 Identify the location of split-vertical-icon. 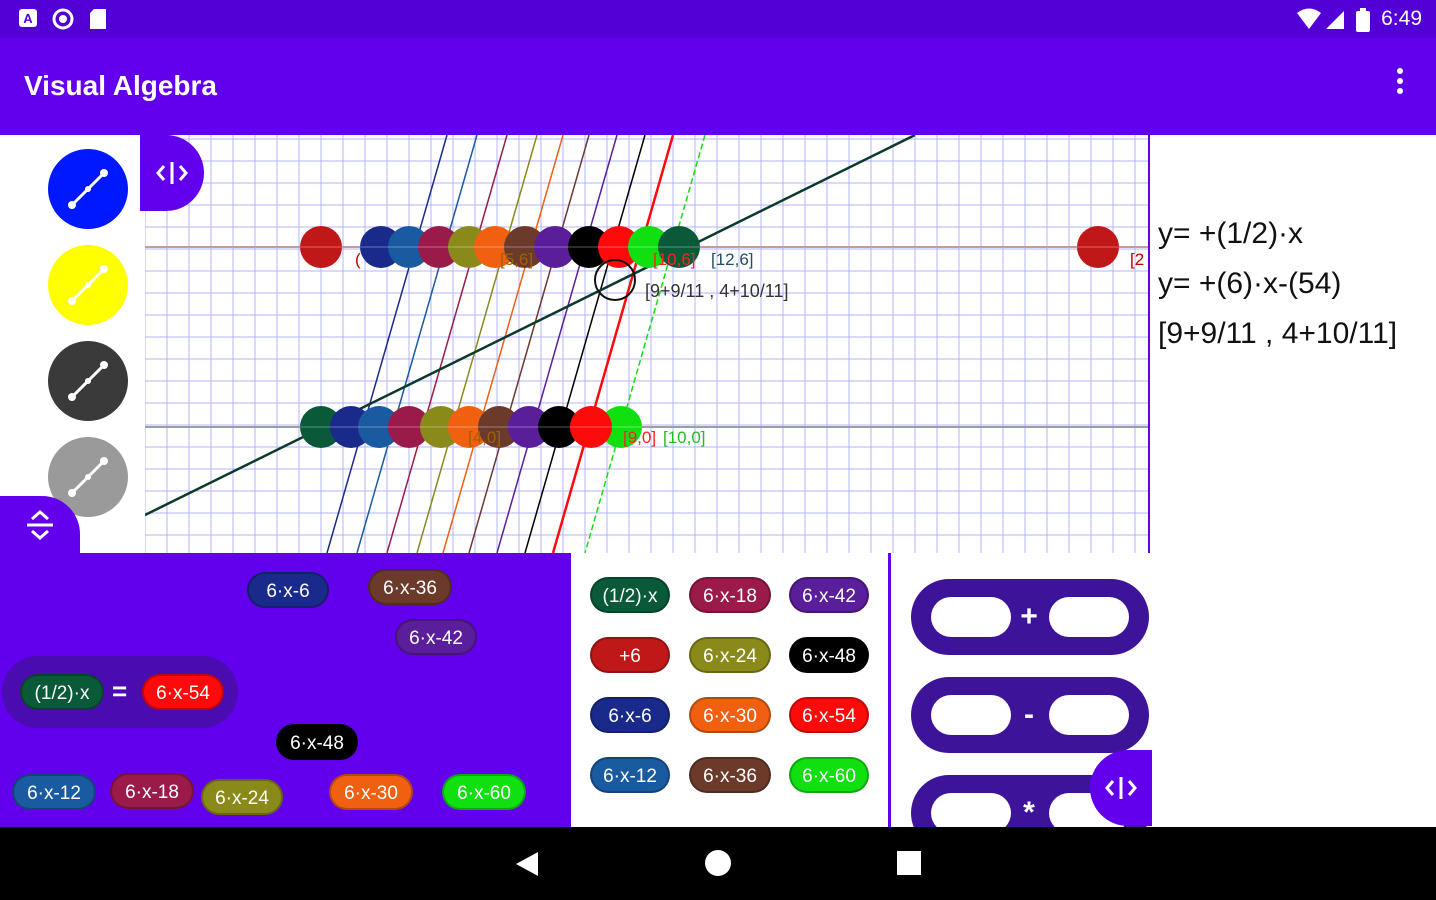
(40, 525).